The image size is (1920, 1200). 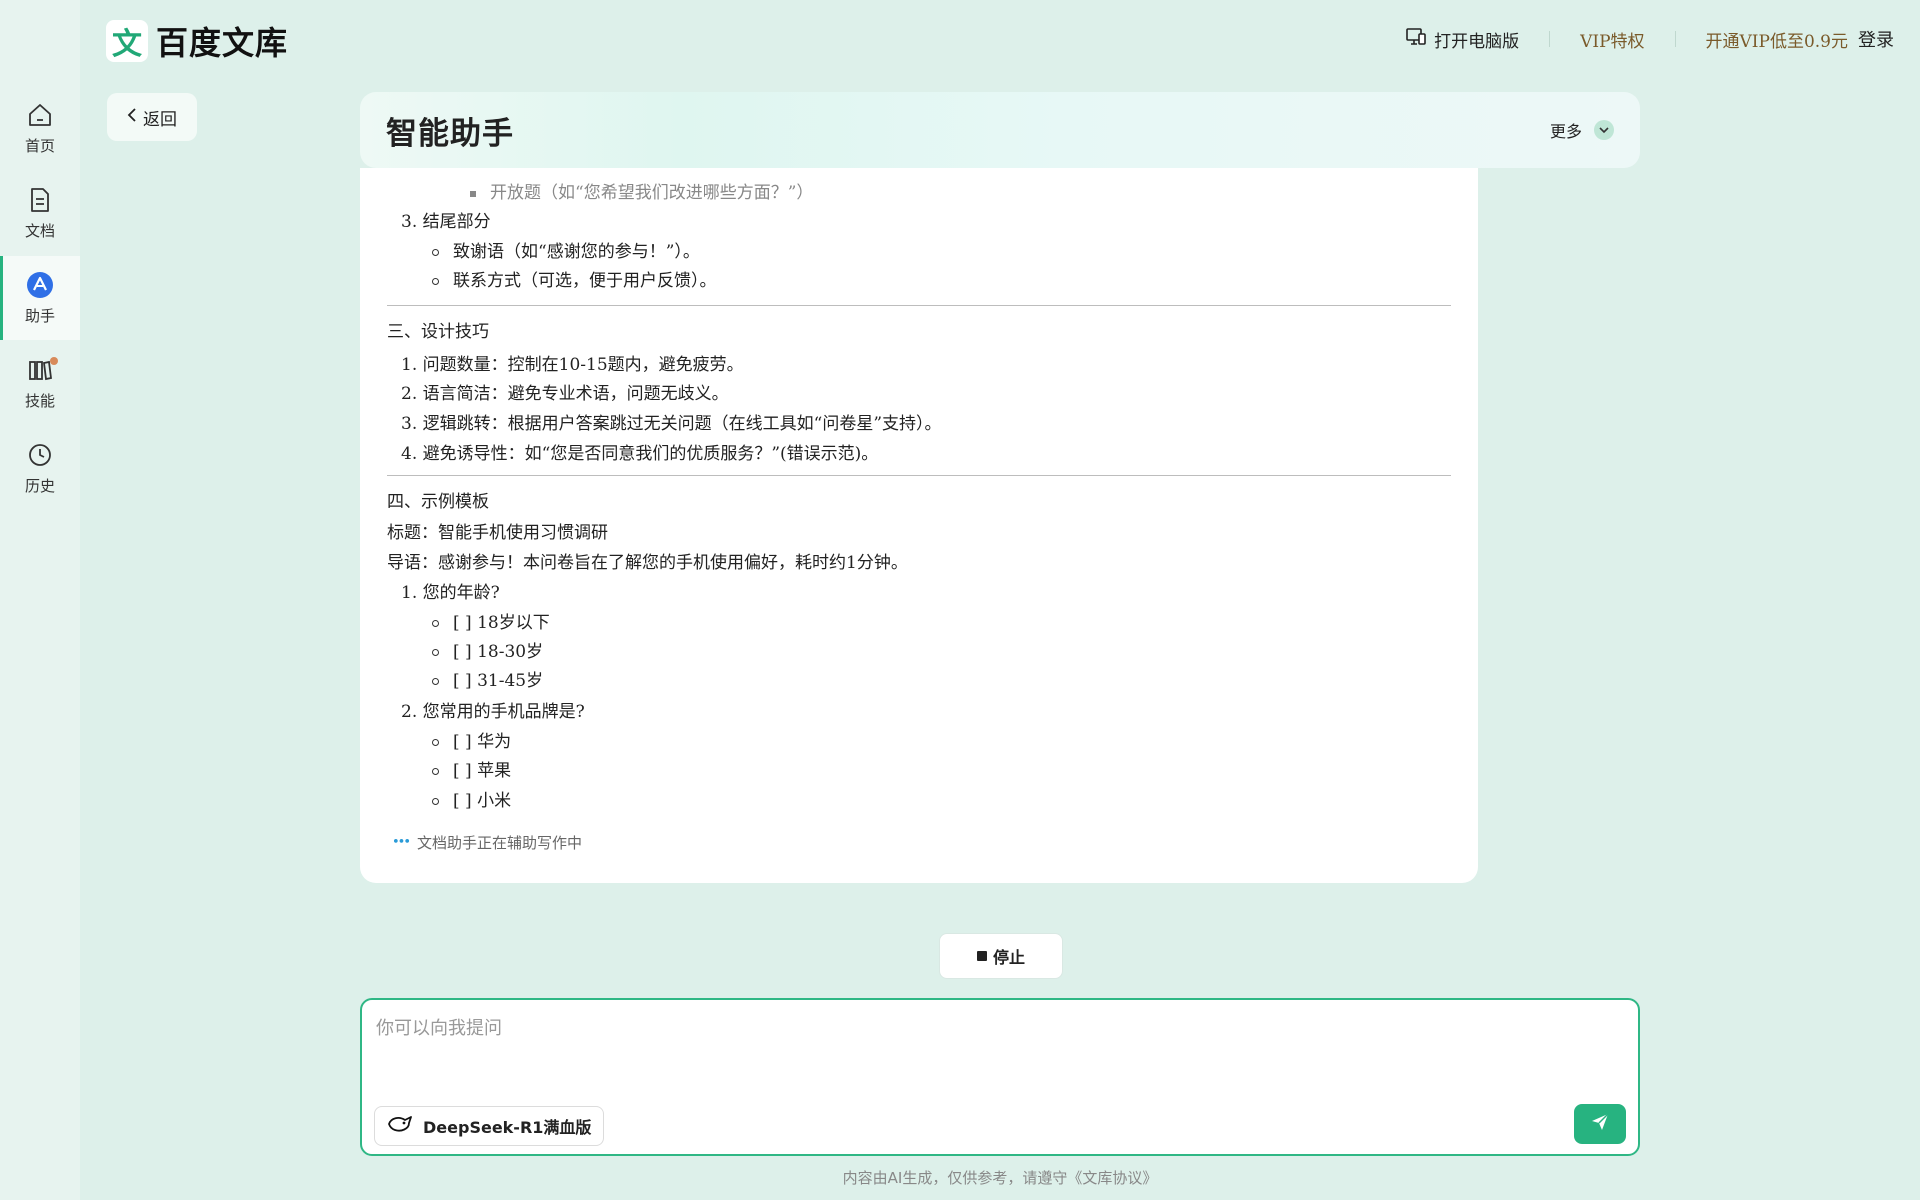 What do you see at coordinates (1565, 131) in the screenshot?
I see `more-label: 更多` at bounding box center [1565, 131].